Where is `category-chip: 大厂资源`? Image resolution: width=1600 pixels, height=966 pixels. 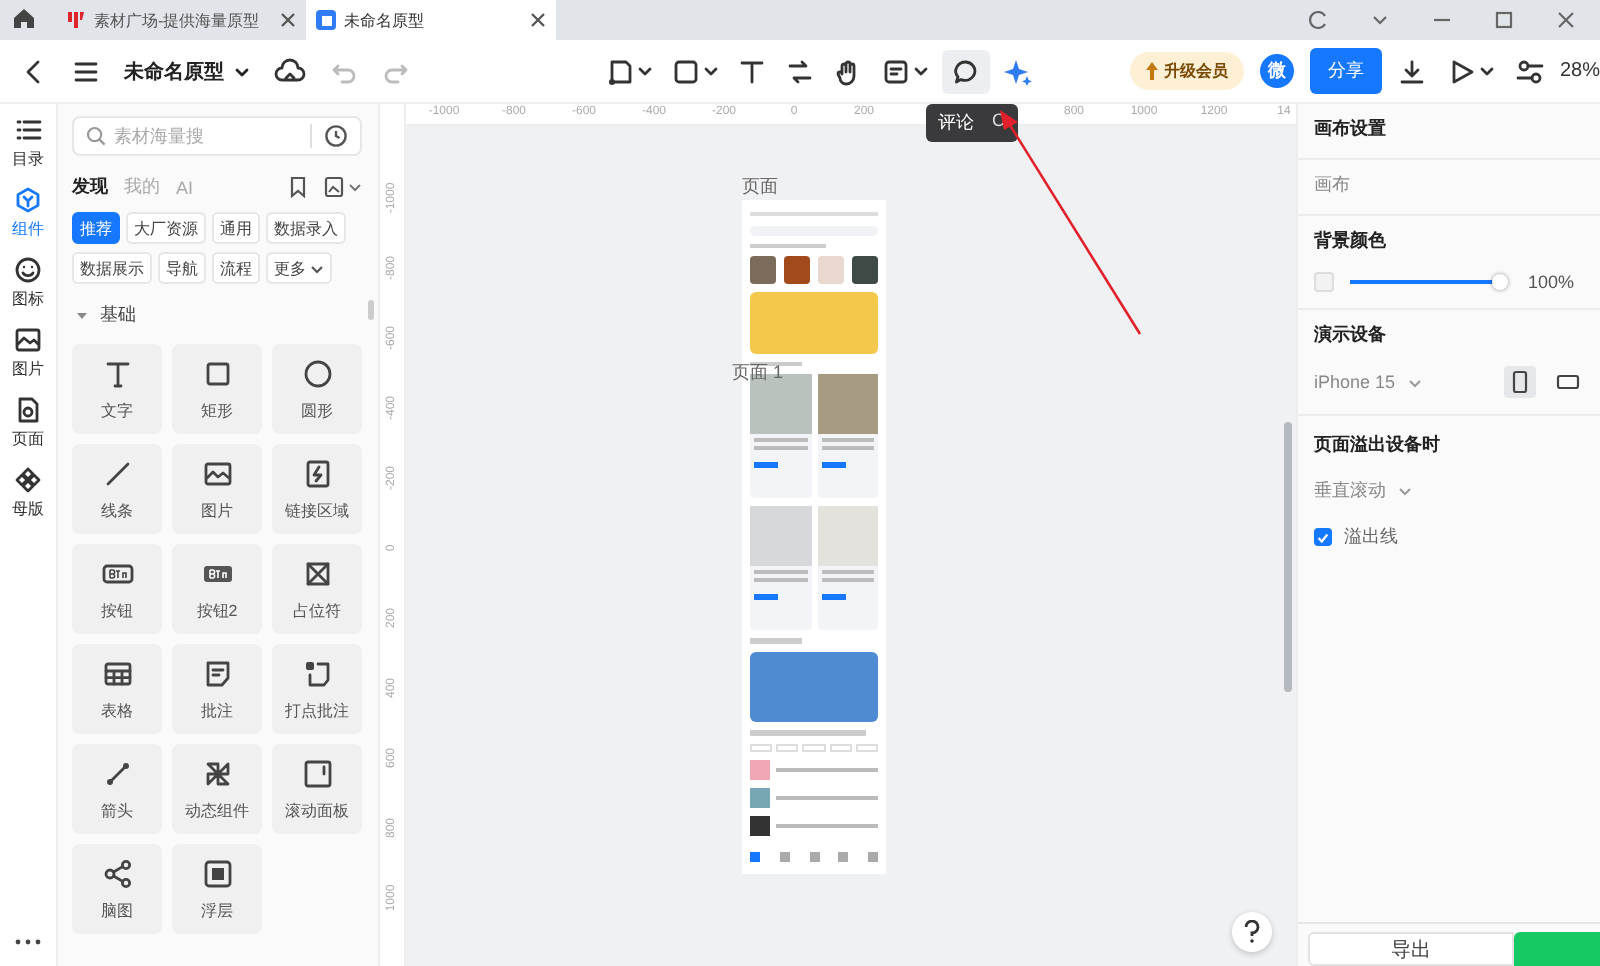
category-chip: 大厂资源 is located at coordinates (166, 228).